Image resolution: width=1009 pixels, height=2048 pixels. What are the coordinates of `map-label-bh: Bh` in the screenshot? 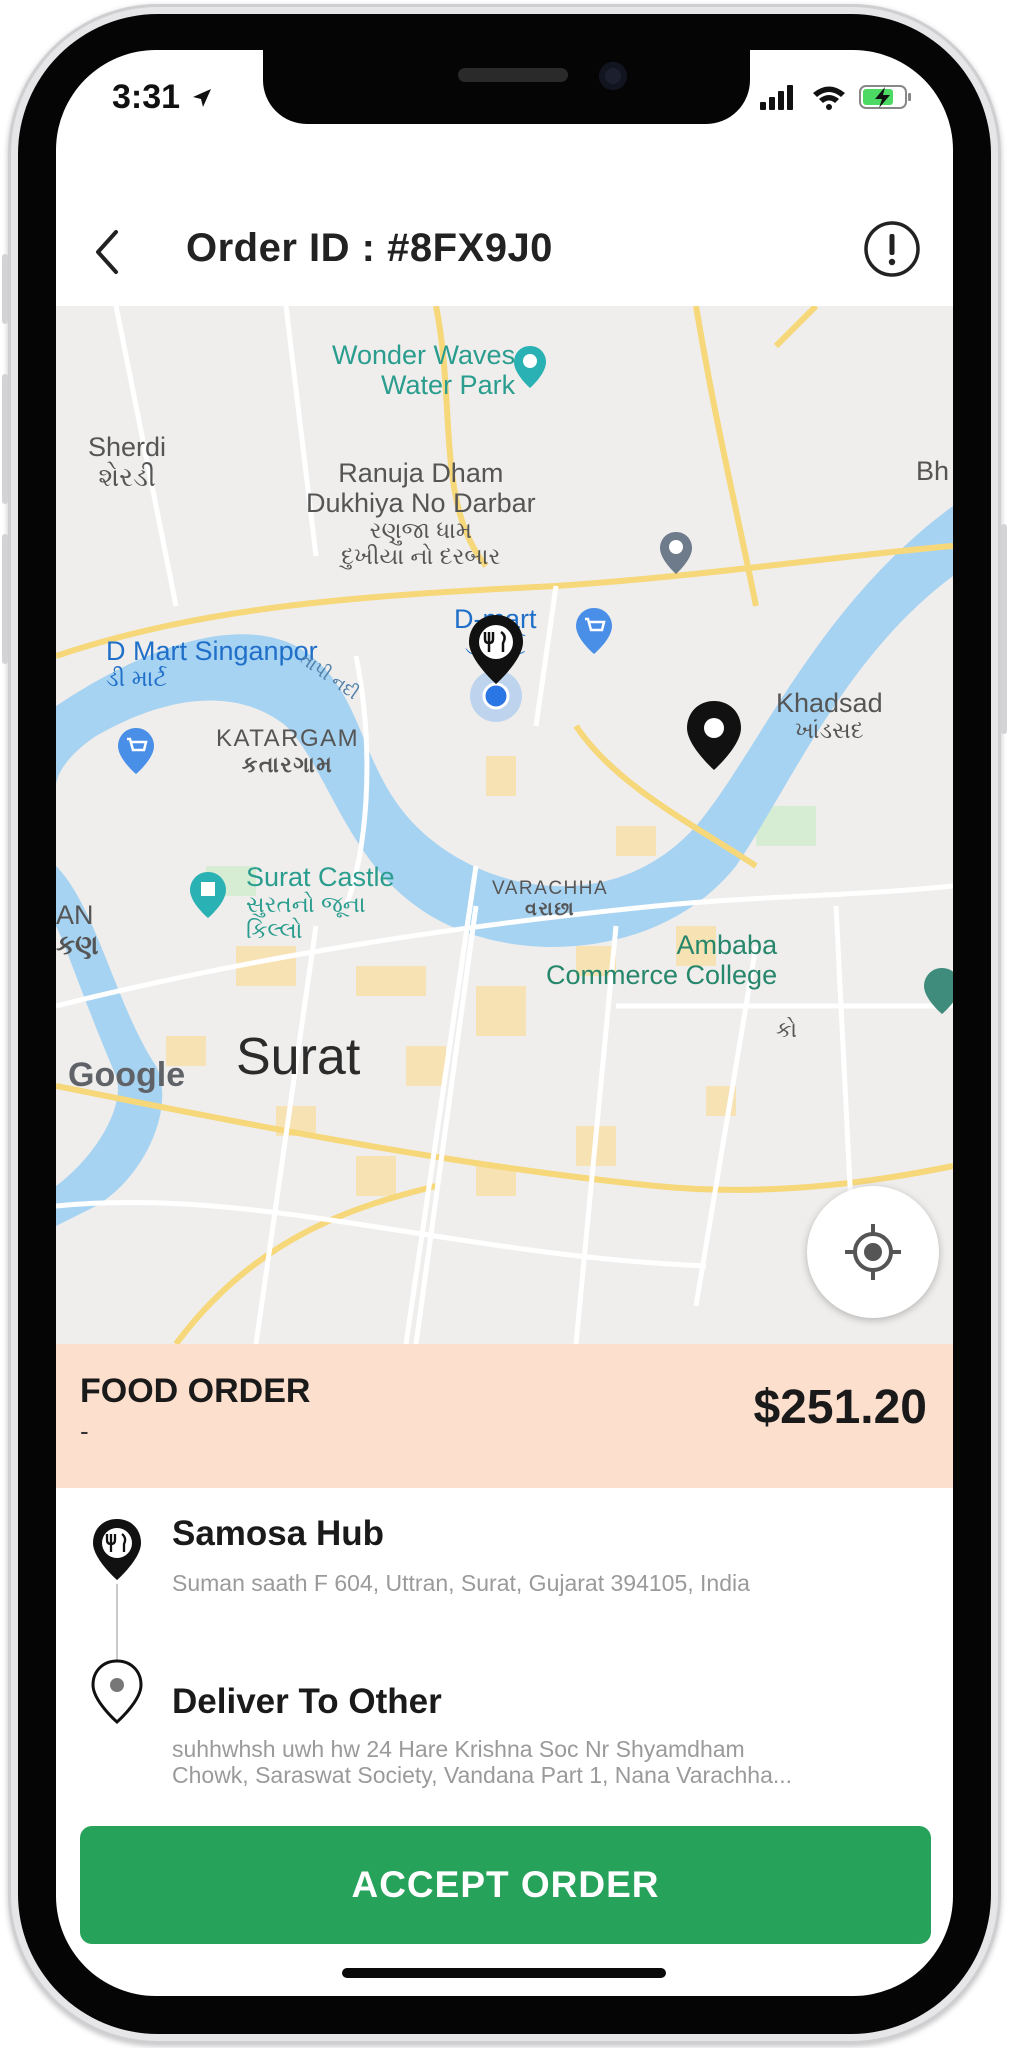 It's located at (933, 471).